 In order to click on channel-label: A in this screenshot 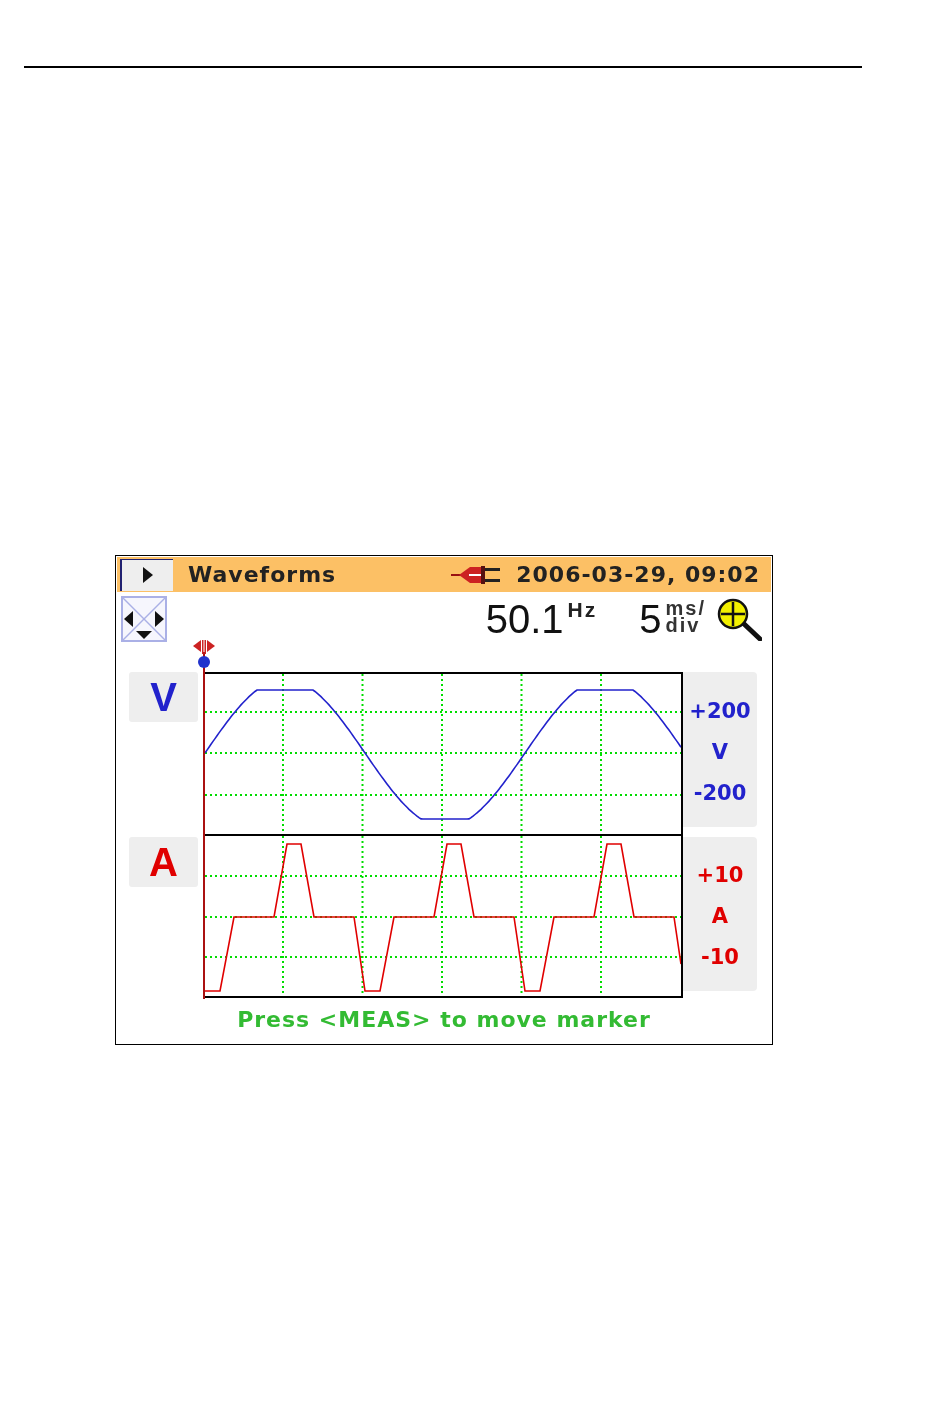, I will do `click(163, 862)`.